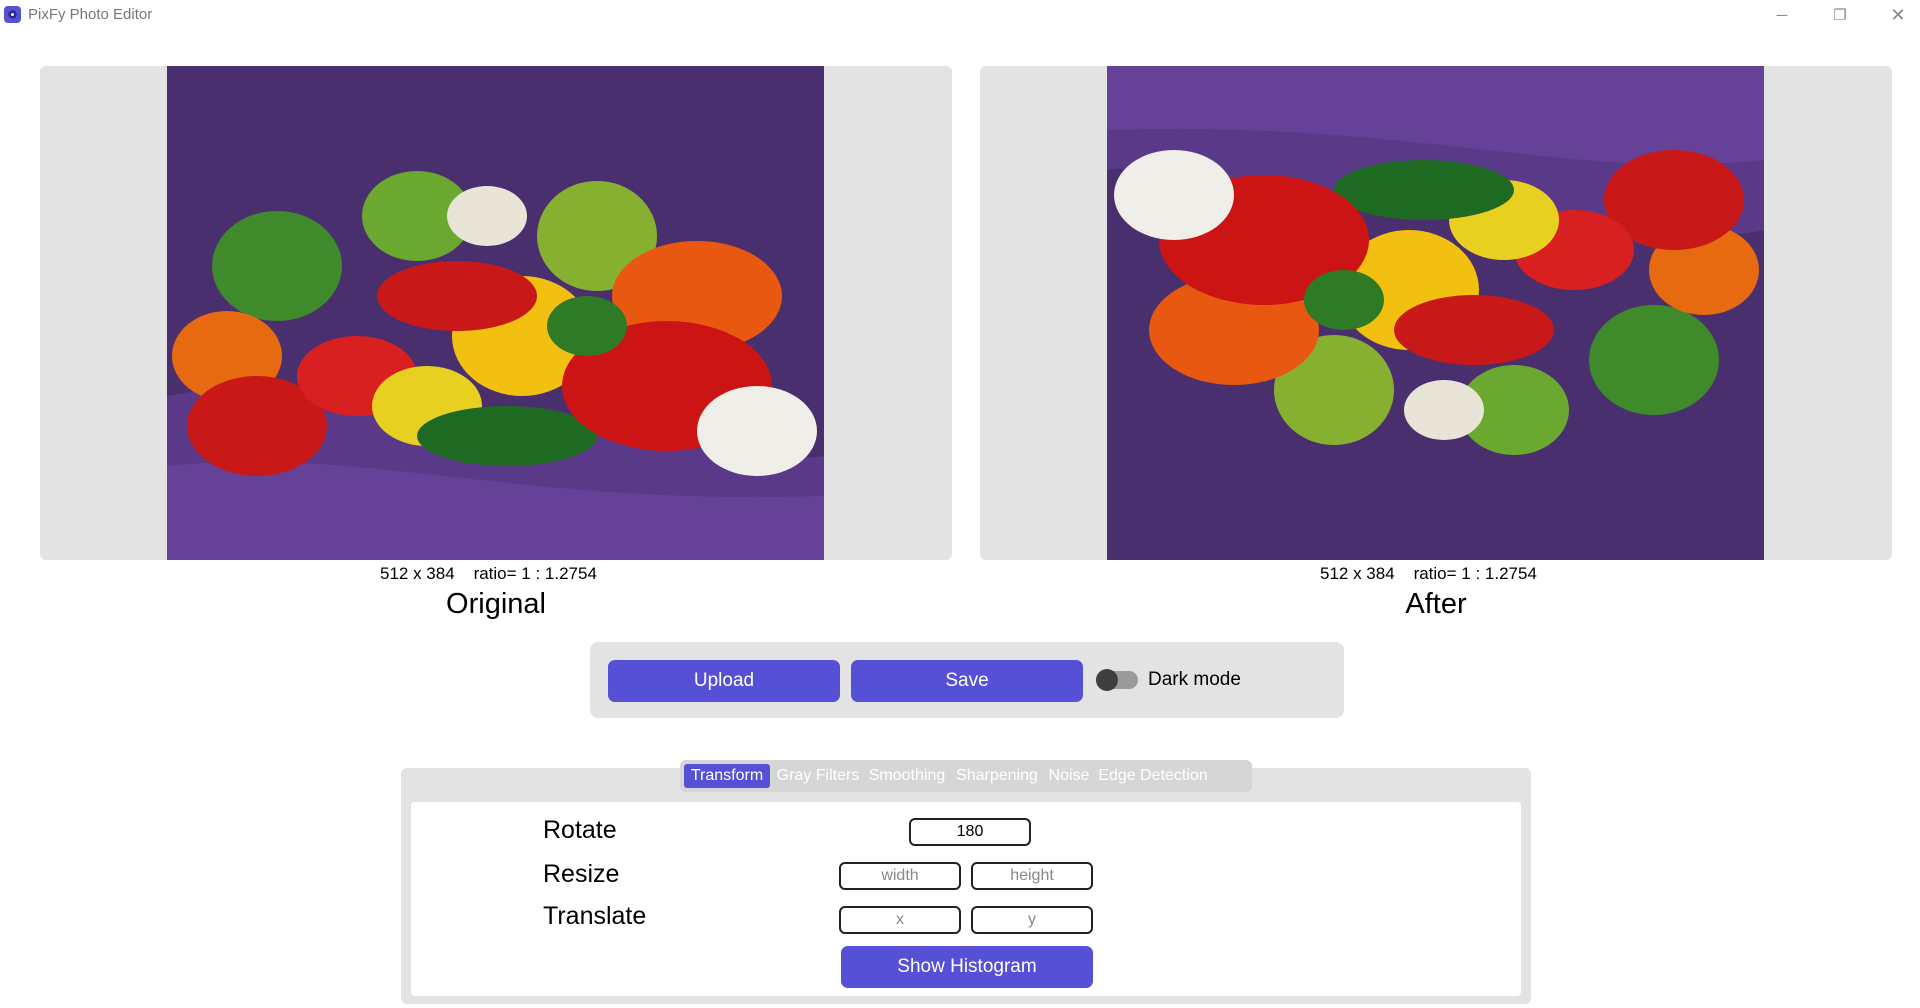 Image resolution: width=1920 pixels, height=1008 pixels. I want to click on tab-smoothing: Smoothing, so click(907, 776).